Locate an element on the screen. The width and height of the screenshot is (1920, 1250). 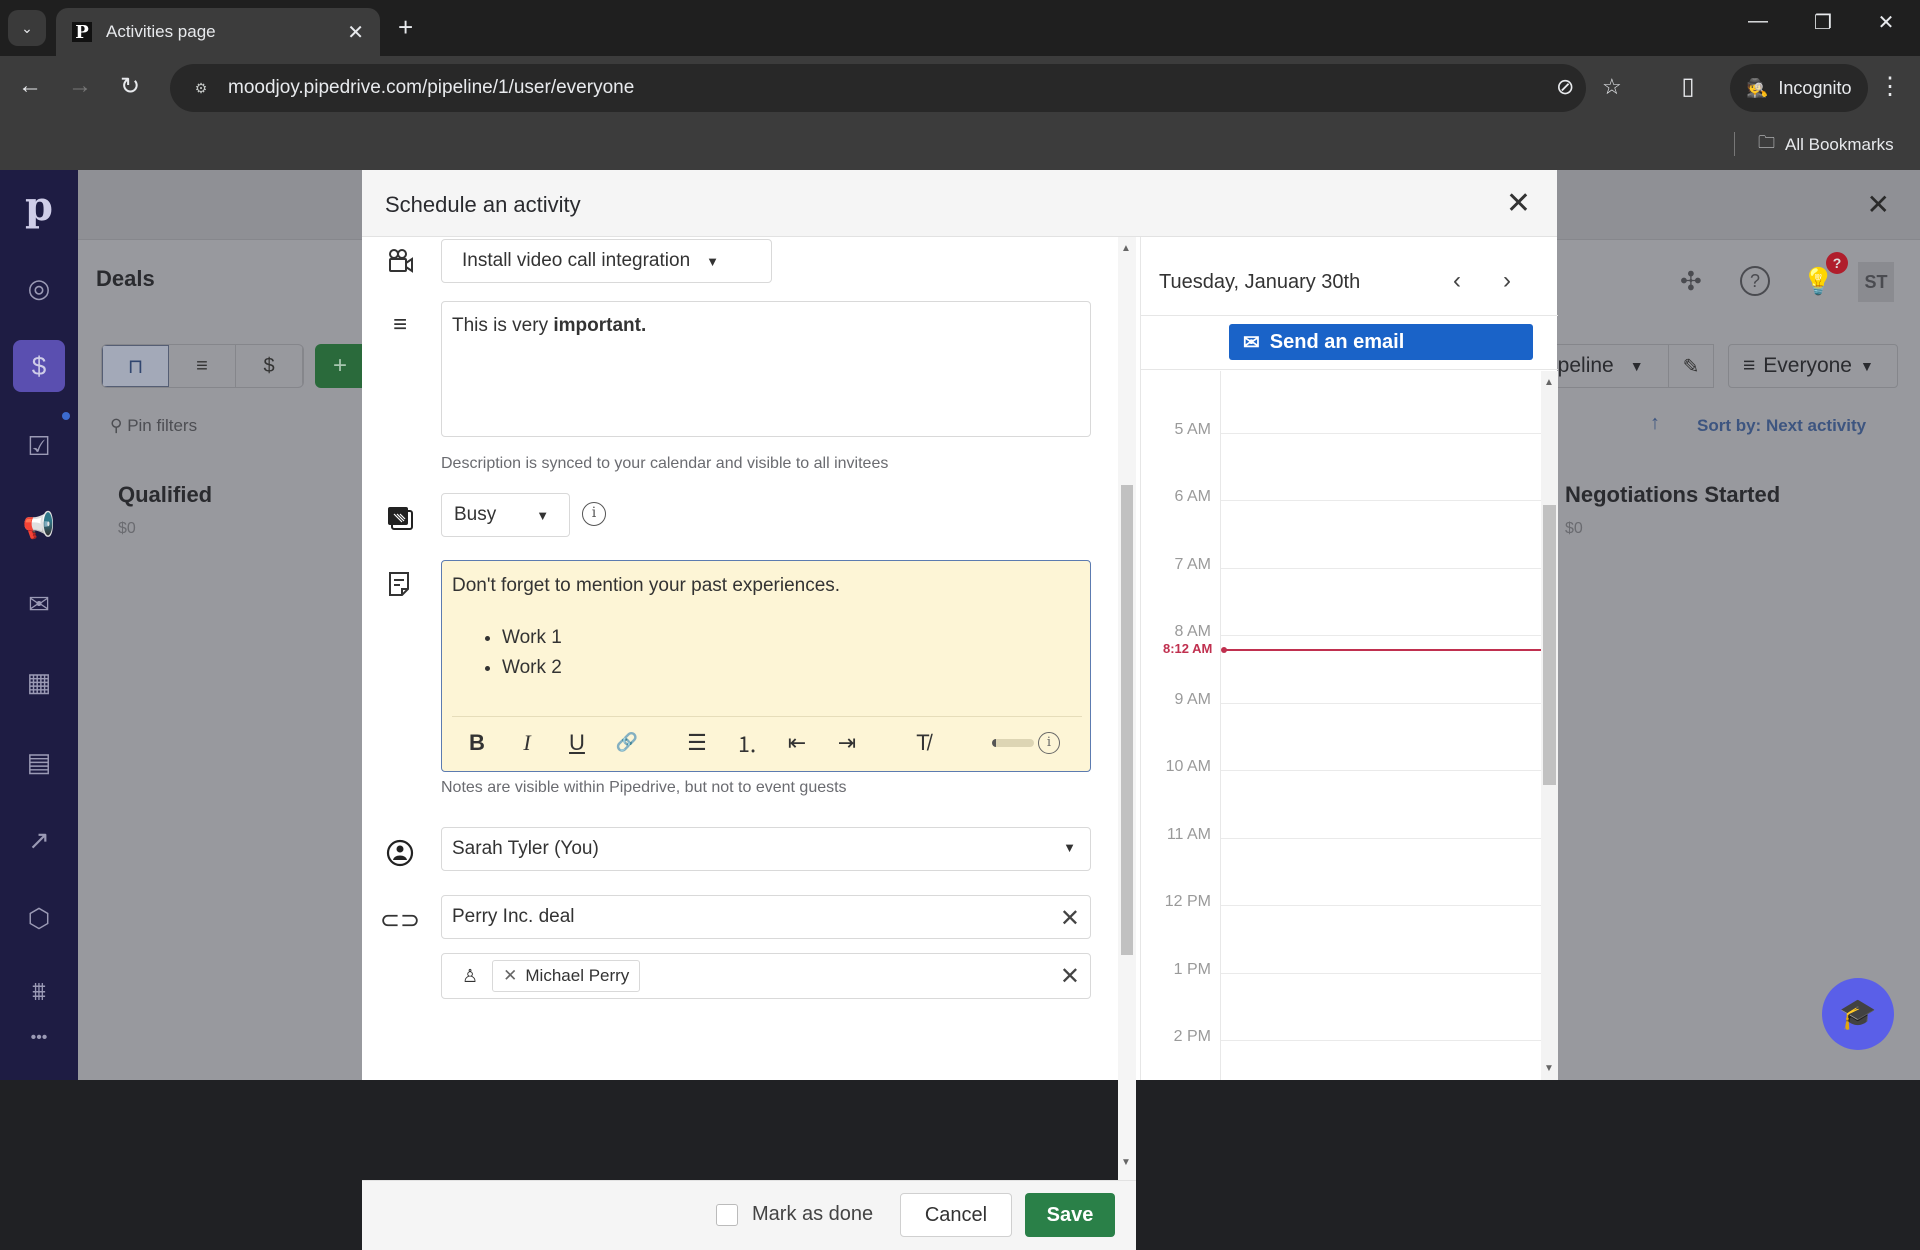
forward-icon: → is located at coordinates (80, 86).